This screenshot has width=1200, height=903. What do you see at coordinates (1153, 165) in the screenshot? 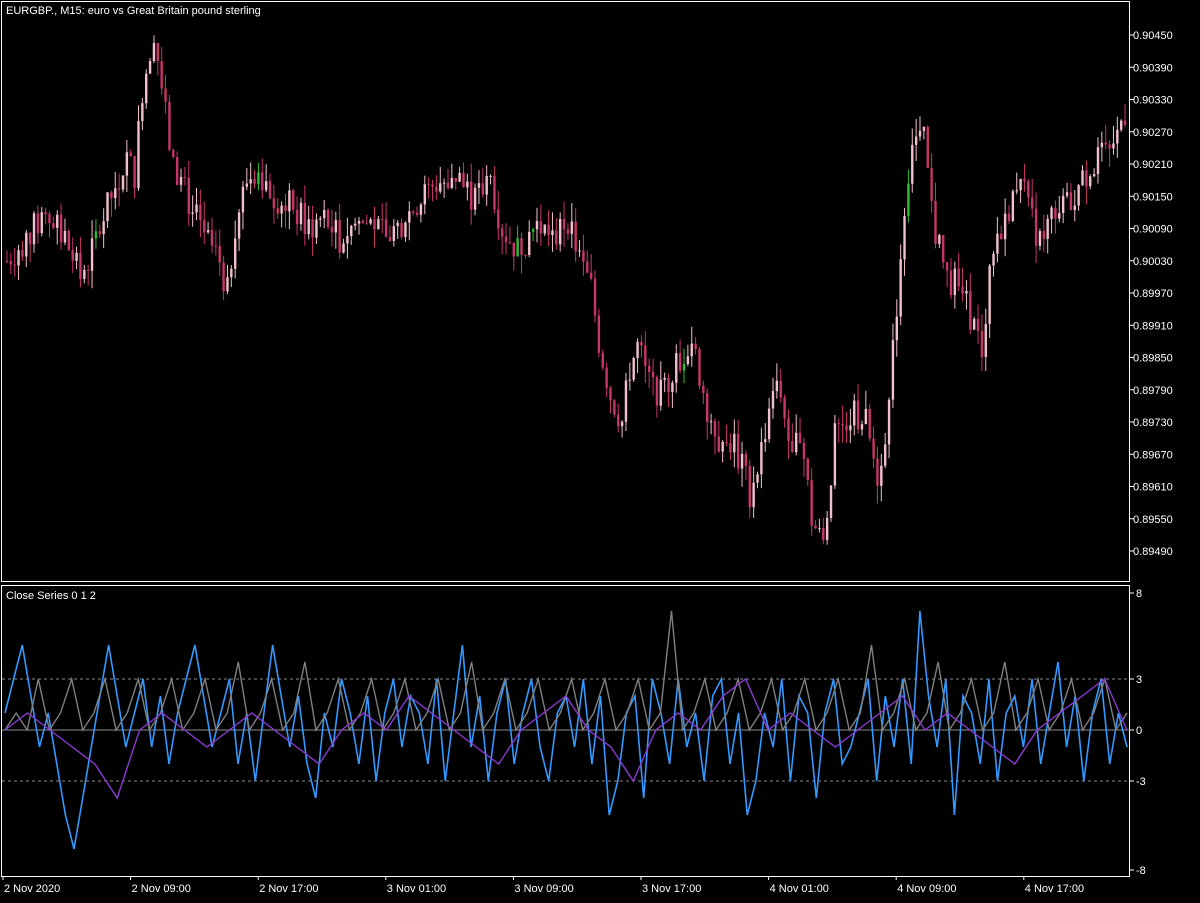
I see `price-tick-label: 0.90210` at bounding box center [1153, 165].